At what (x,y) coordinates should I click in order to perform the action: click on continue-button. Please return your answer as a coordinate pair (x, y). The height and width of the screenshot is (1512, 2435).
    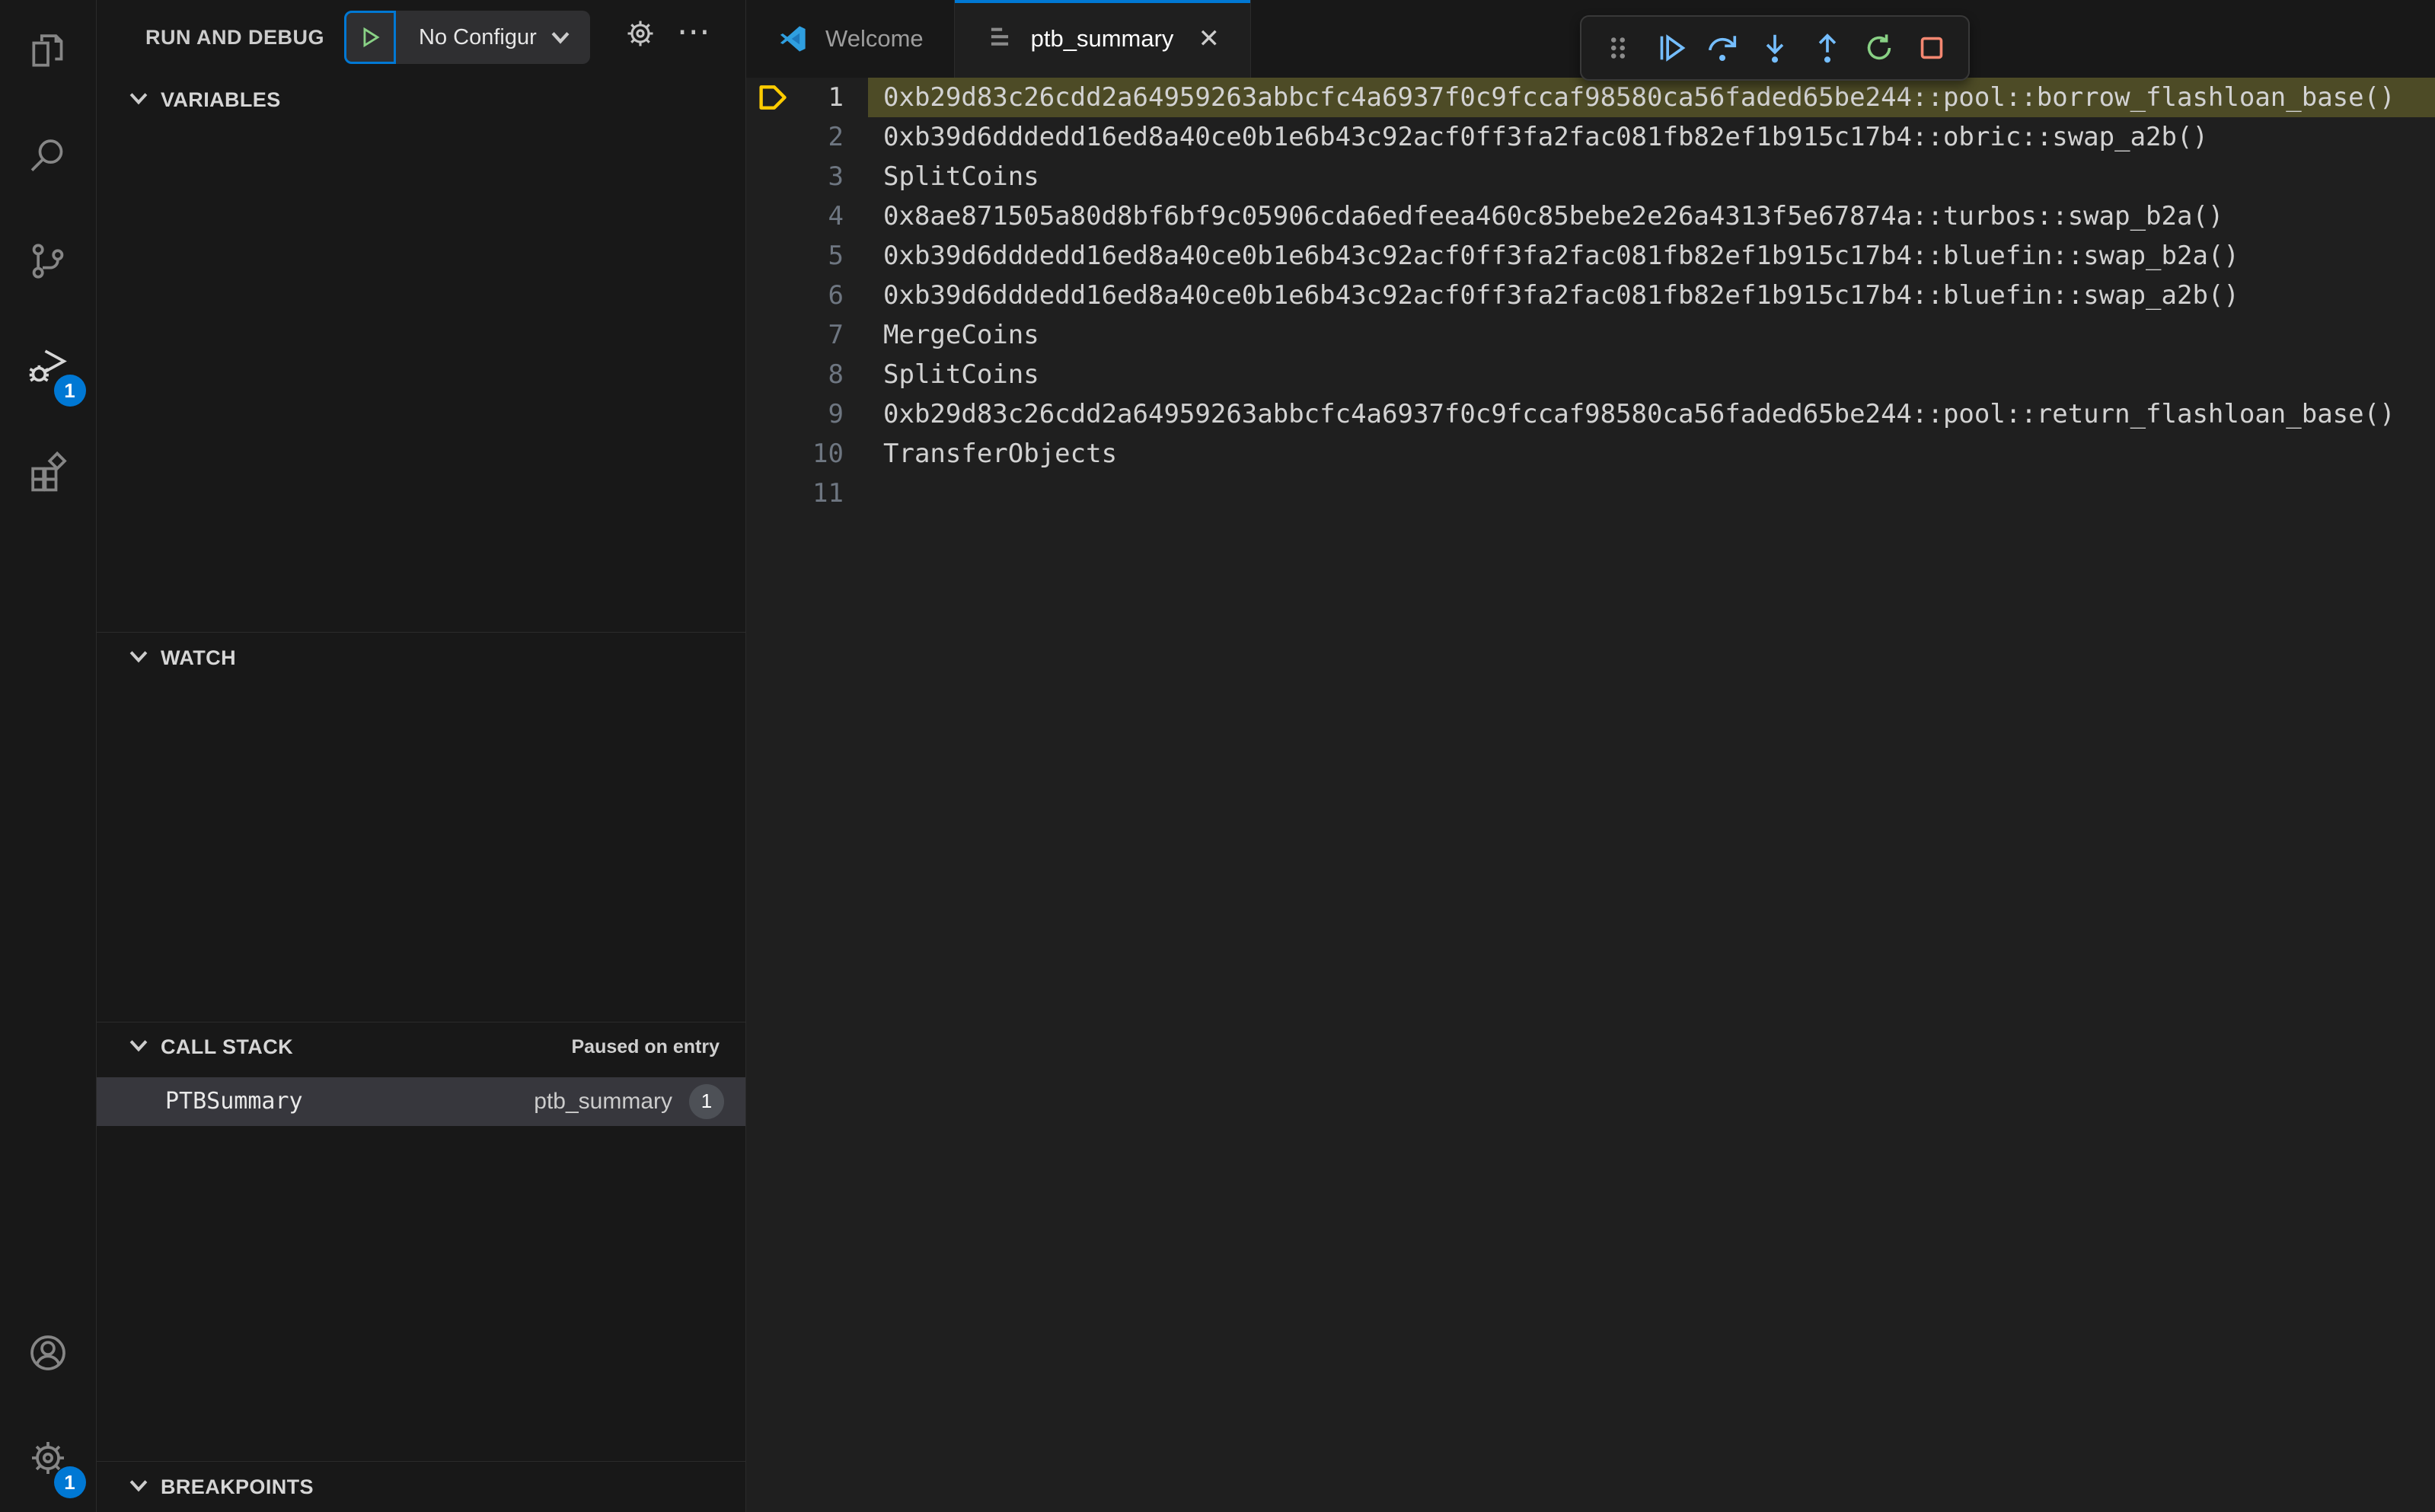
    Looking at the image, I should click on (1670, 48).